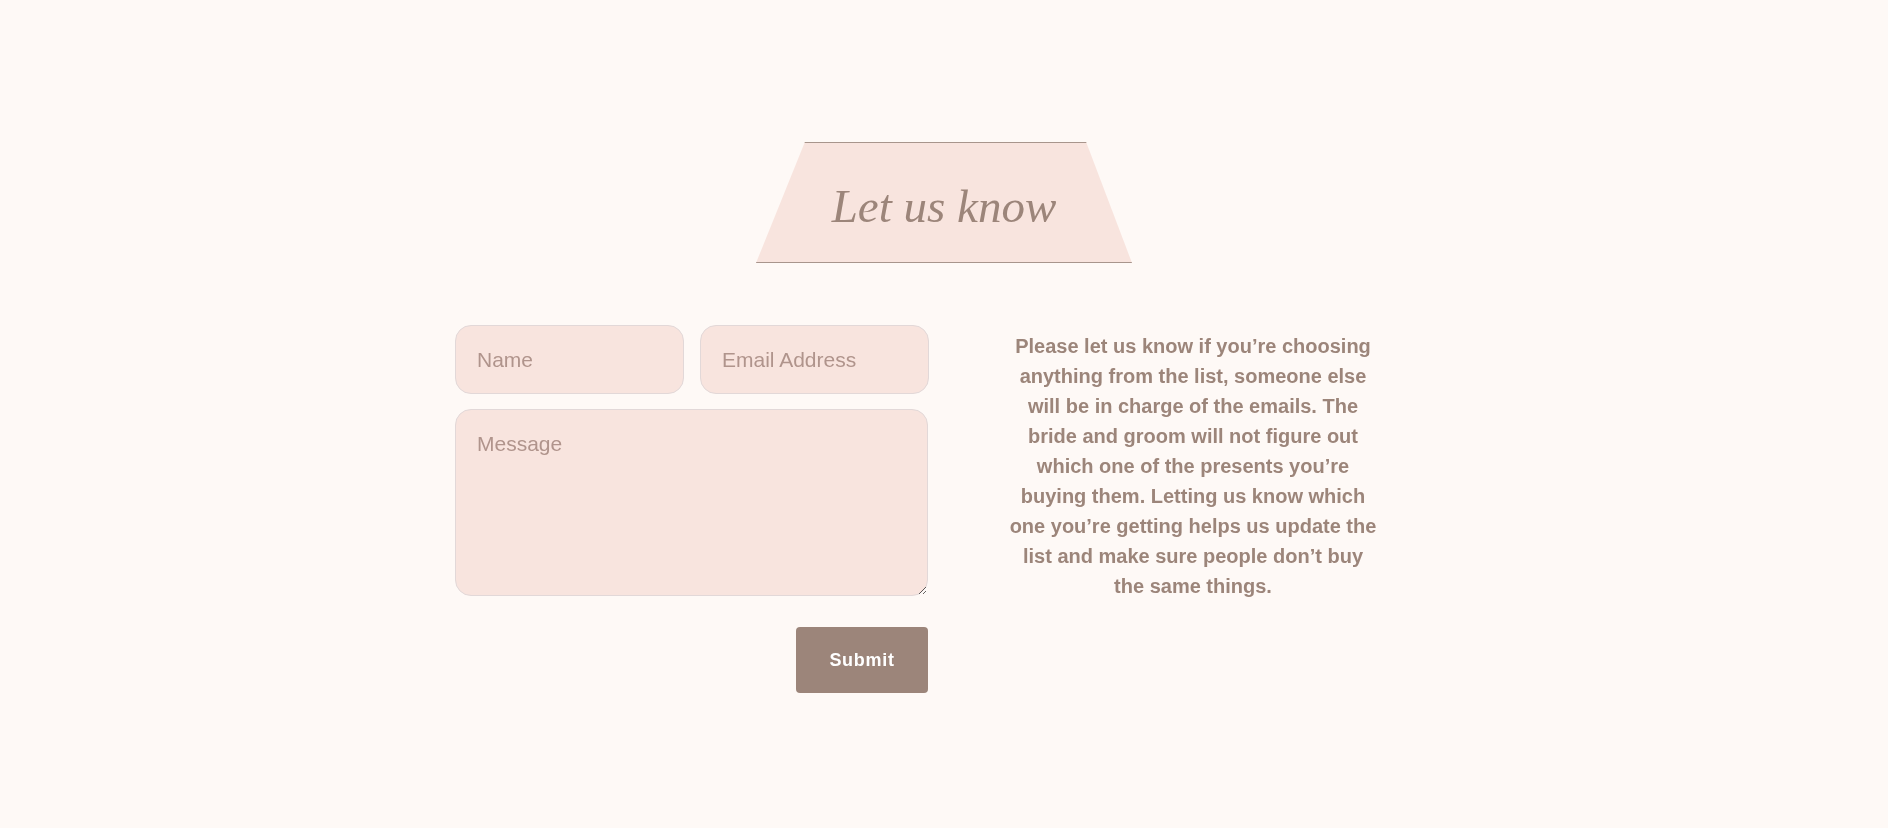  I want to click on submit-button: Submit, so click(862, 660).